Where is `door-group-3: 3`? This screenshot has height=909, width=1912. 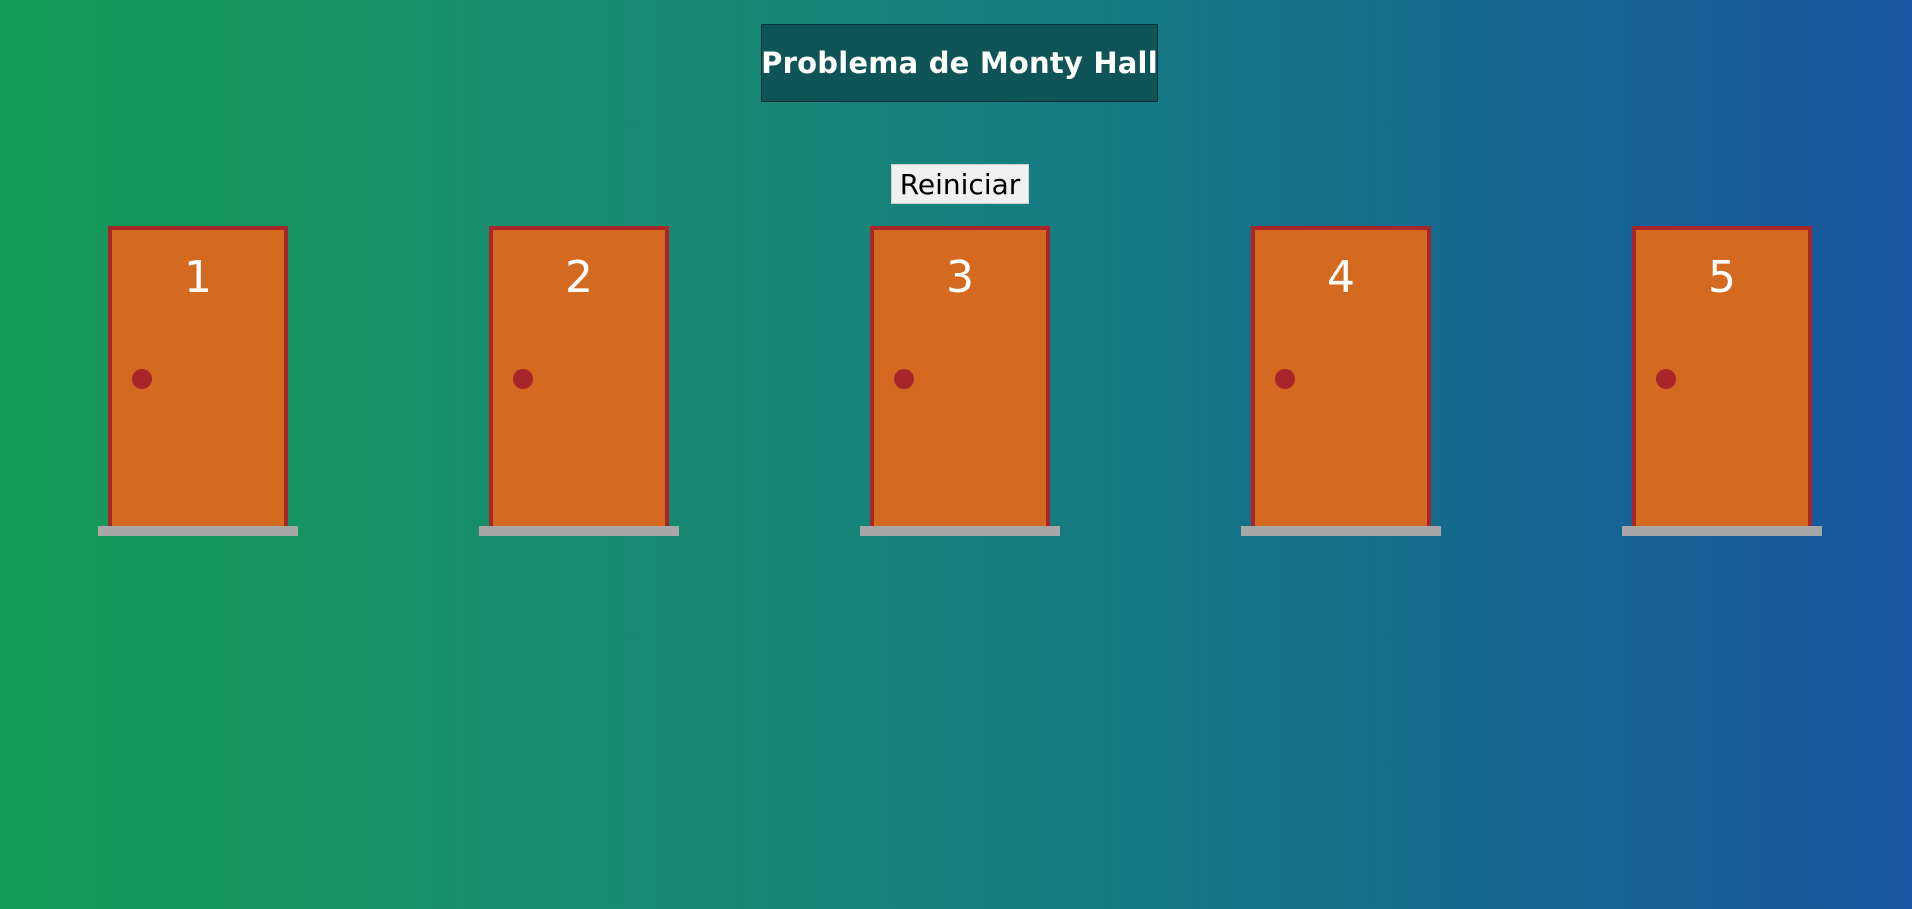 door-group-3: 3 is located at coordinates (960, 381).